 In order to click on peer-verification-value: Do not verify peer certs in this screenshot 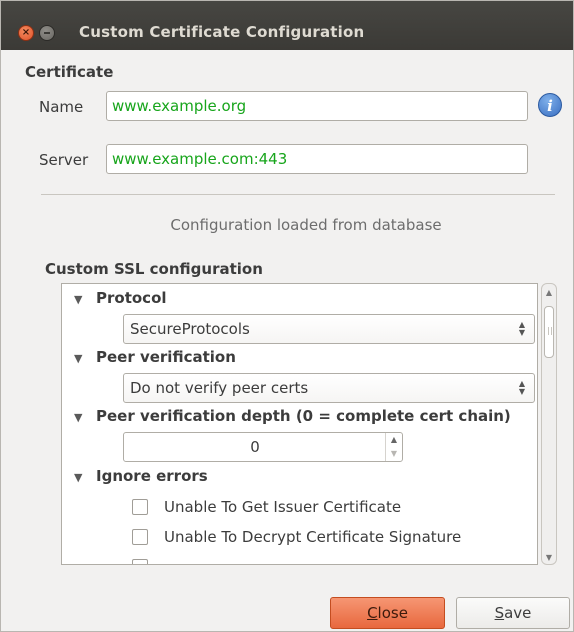, I will do `click(219, 388)`.